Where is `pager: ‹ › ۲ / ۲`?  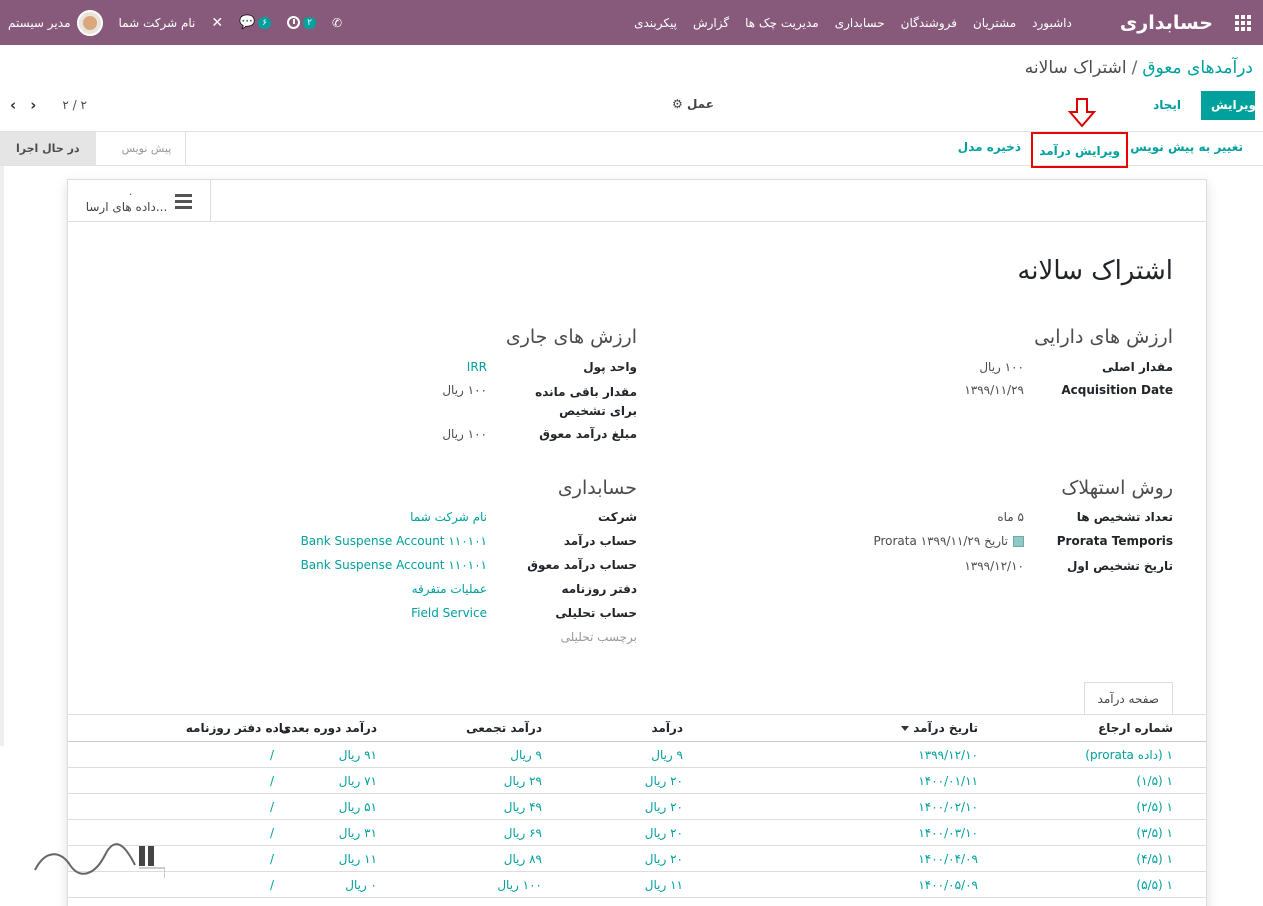
pager: ‹ › ۲ / ۲ is located at coordinates (48, 105).